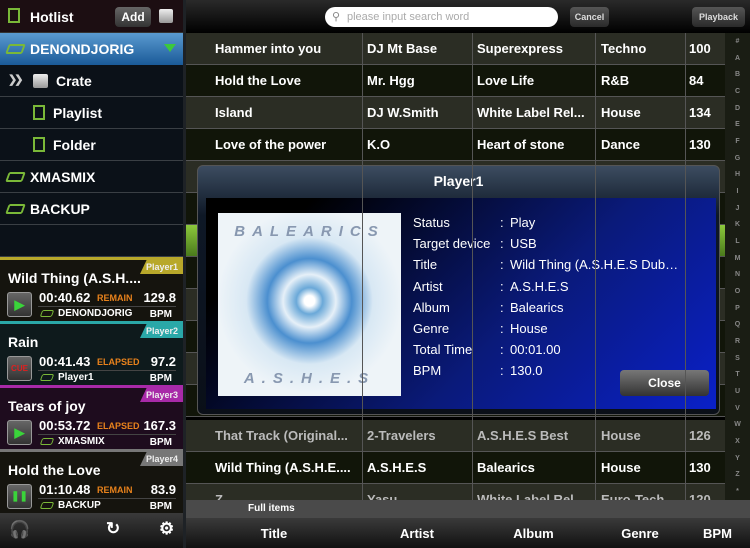 This screenshot has width=750, height=548. Describe the element at coordinates (737, 458) in the screenshot. I see `index-letter: Y` at that location.